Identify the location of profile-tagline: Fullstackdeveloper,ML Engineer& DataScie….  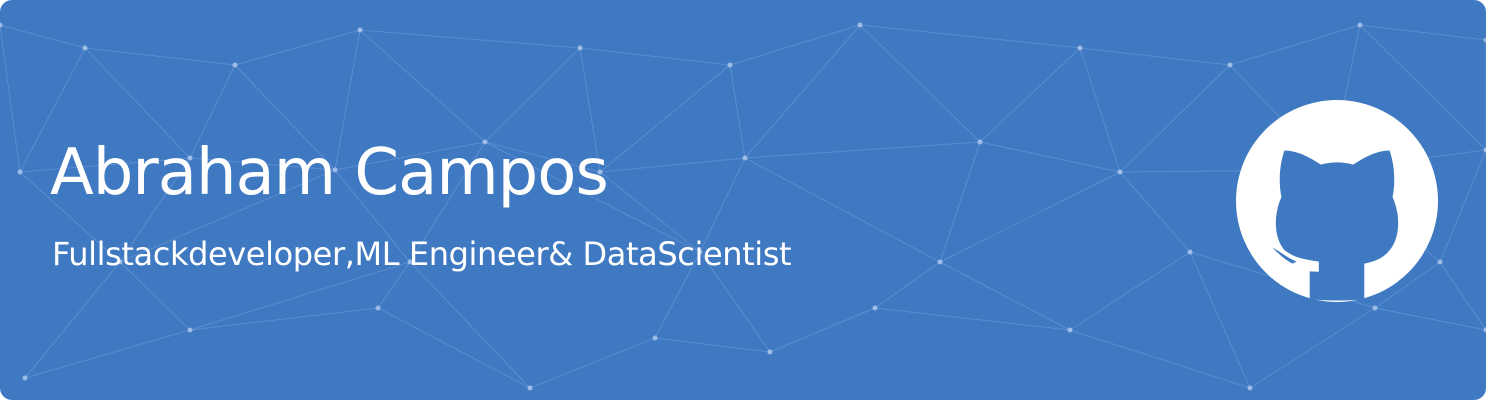
(422, 254).